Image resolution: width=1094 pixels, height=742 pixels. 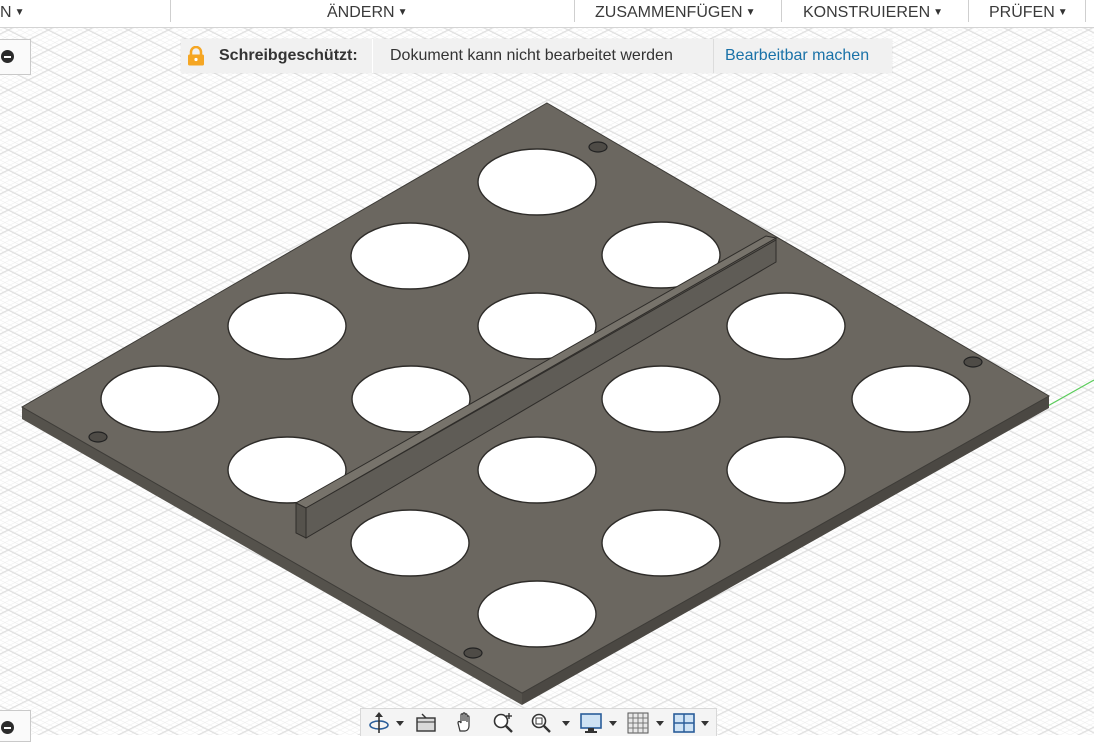 I want to click on read-only-message: Dokument kann nicht bearbeitet werden, so click(x=531, y=55).